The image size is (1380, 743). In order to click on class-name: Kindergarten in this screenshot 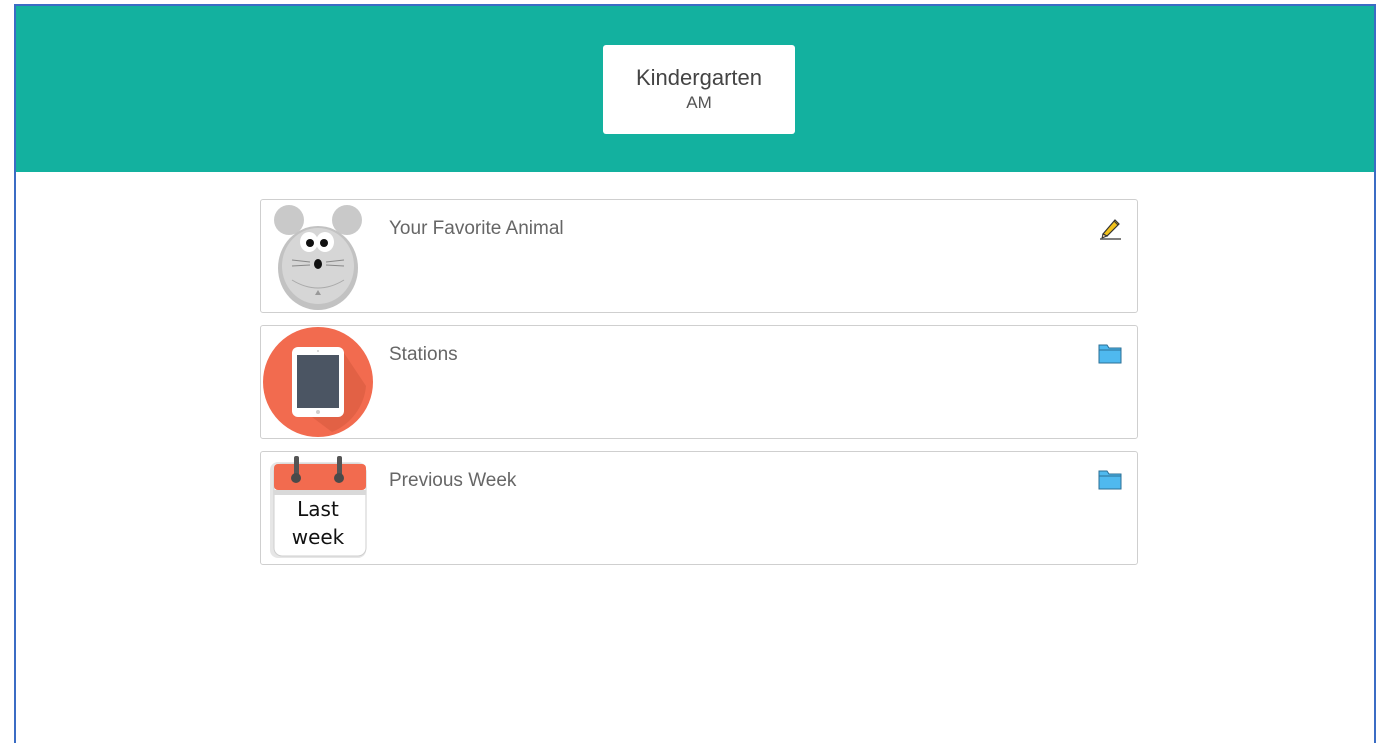, I will do `click(699, 77)`.